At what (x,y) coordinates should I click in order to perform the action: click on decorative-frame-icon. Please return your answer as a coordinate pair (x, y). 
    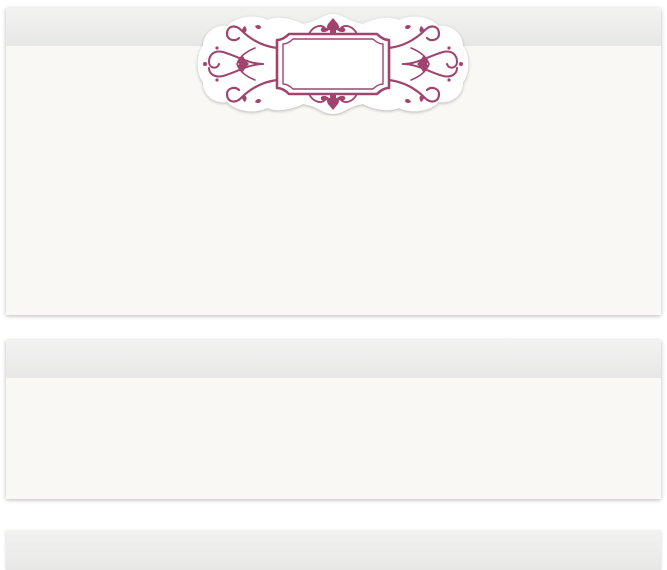
    Looking at the image, I should click on (333, 64).